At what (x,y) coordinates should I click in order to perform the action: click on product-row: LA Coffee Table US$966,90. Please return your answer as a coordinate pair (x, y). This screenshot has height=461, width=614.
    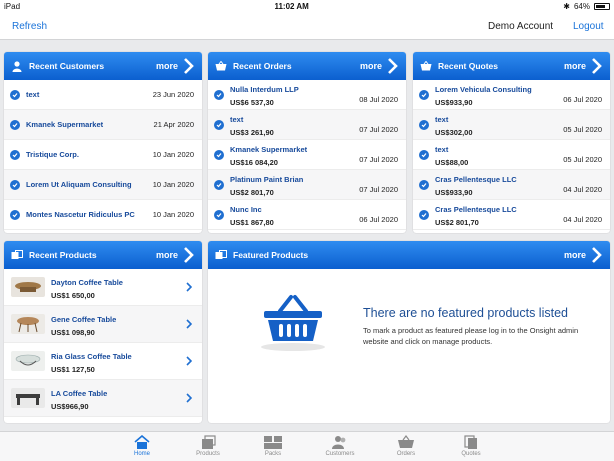
    Looking at the image, I should click on (103, 398).